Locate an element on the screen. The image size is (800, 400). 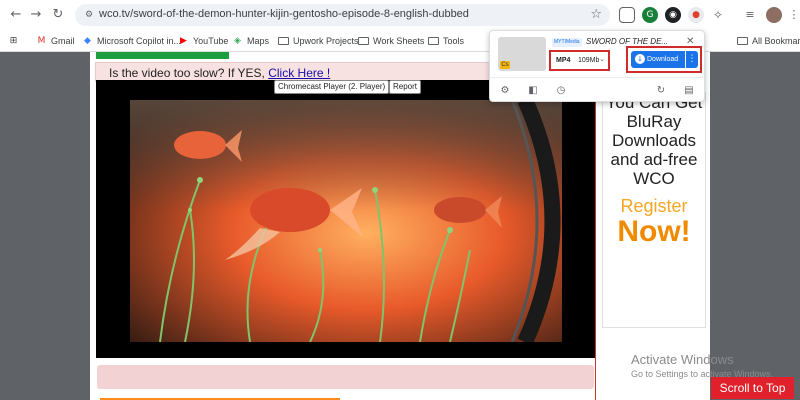
green-button is located at coordinates (162, 55).